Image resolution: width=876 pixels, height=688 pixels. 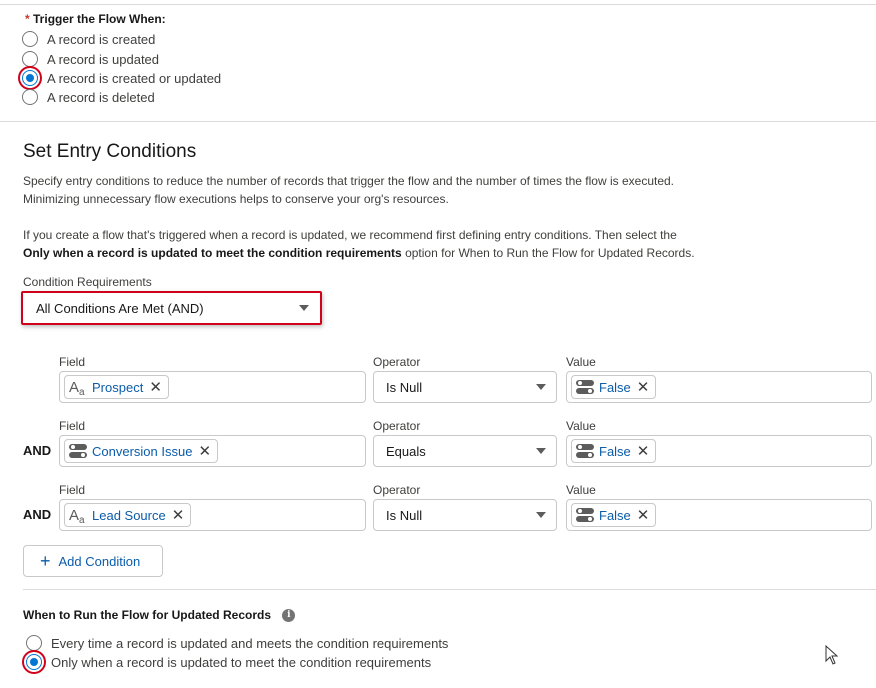 I want to click on field-input: Conversion Issue ✕, so click(x=212, y=451).